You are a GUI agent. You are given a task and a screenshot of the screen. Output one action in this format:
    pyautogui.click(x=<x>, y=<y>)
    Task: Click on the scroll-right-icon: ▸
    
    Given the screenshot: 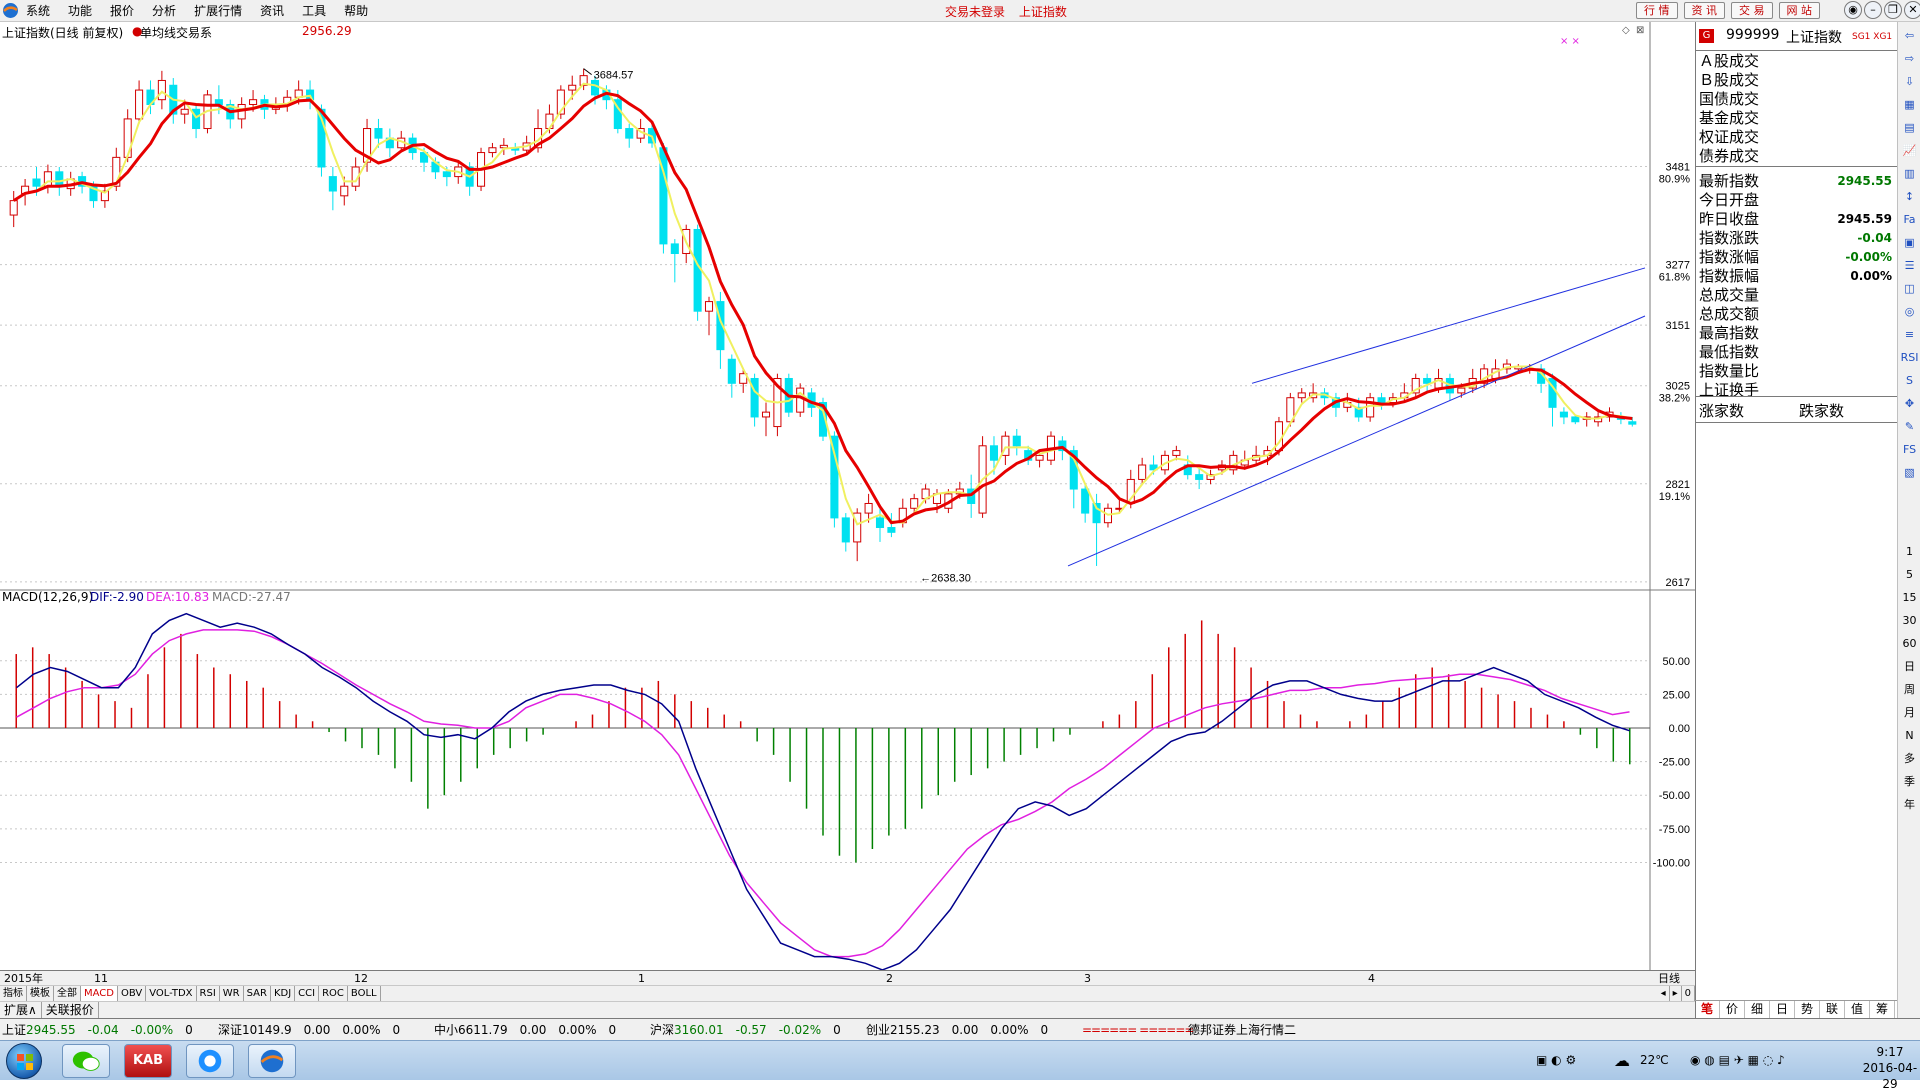 What is the action you would take?
    pyautogui.click(x=1676, y=994)
    